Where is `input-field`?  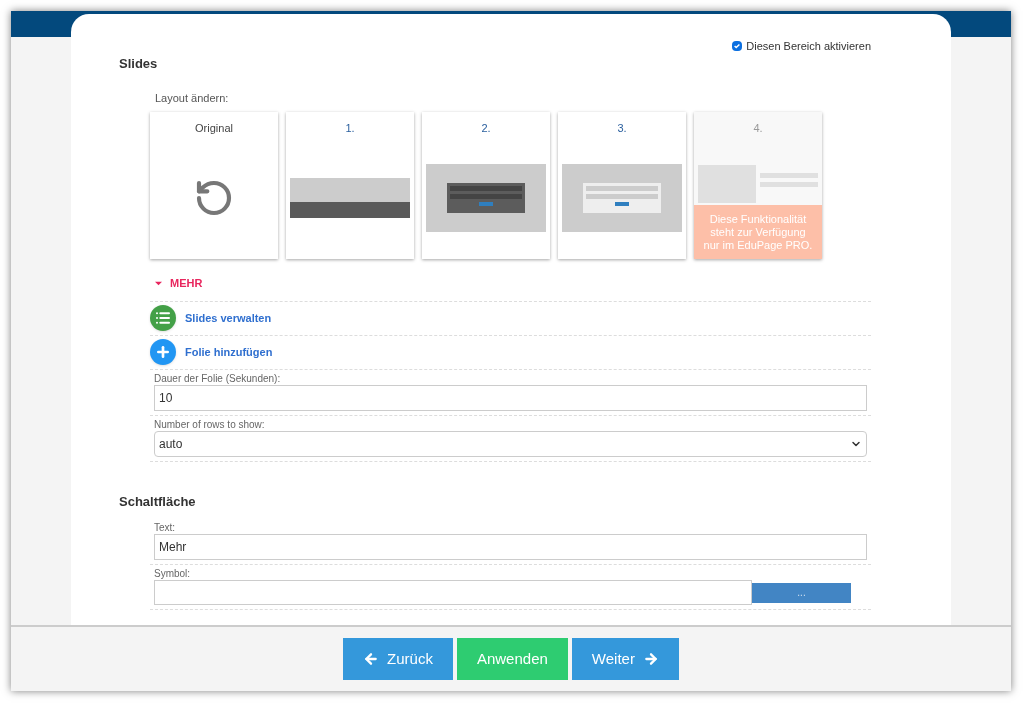
input-field is located at coordinates (453, 592).